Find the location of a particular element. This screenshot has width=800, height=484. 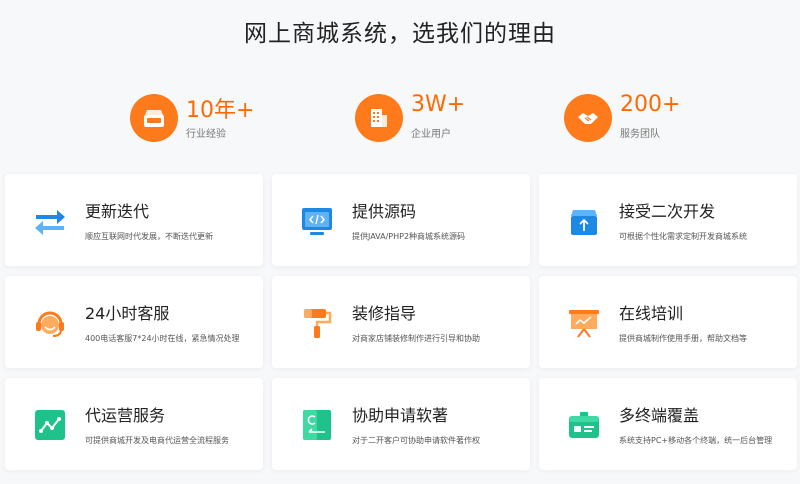

feature-title: 更新迭代 is located at coordinates (117, 211).